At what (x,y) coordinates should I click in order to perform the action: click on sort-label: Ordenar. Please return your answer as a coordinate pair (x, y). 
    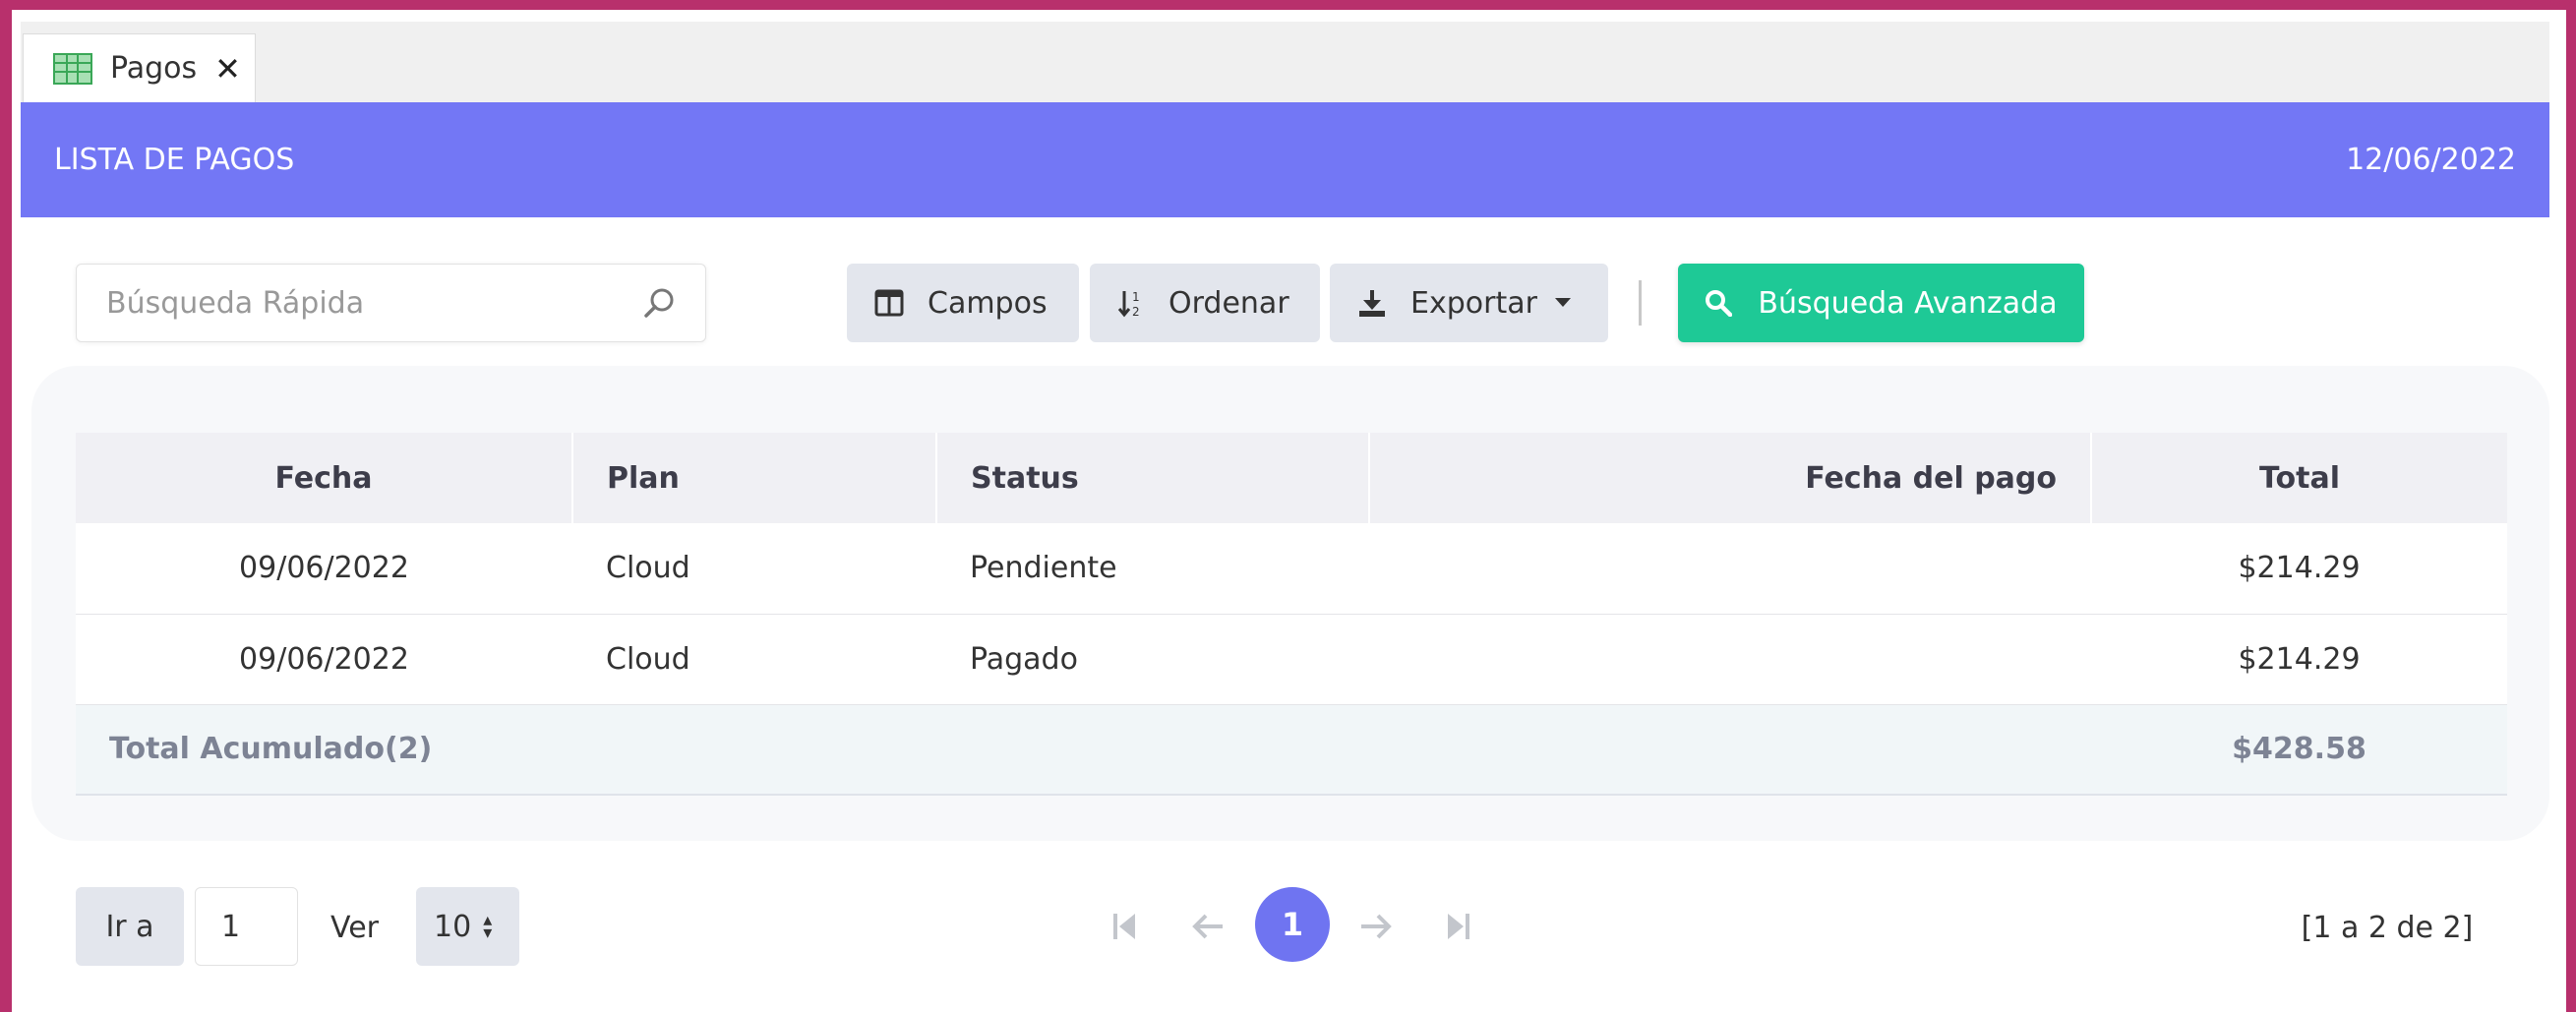
    Looking at the image, I should click on (1228, 303).